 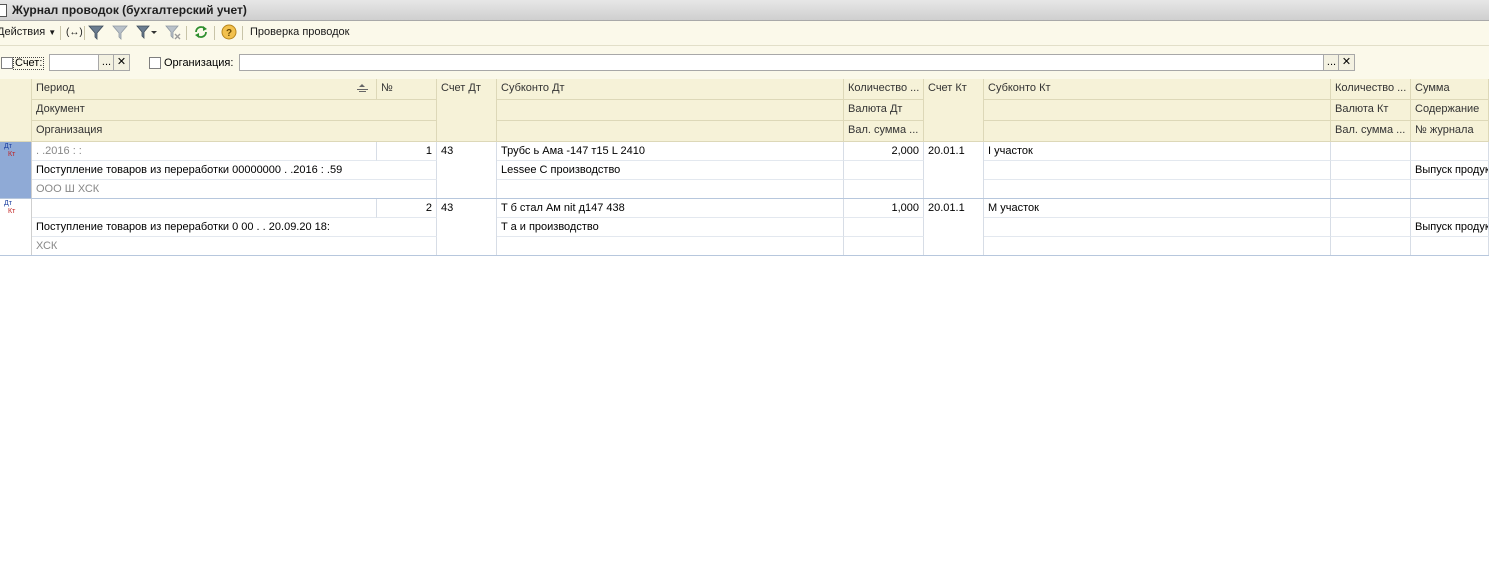 What do you see at coordinates (129, 10) in the screenshot?
I see `window-title: Журнал проводок (бухгалтерский учет)` at bounding box center [129, 10].